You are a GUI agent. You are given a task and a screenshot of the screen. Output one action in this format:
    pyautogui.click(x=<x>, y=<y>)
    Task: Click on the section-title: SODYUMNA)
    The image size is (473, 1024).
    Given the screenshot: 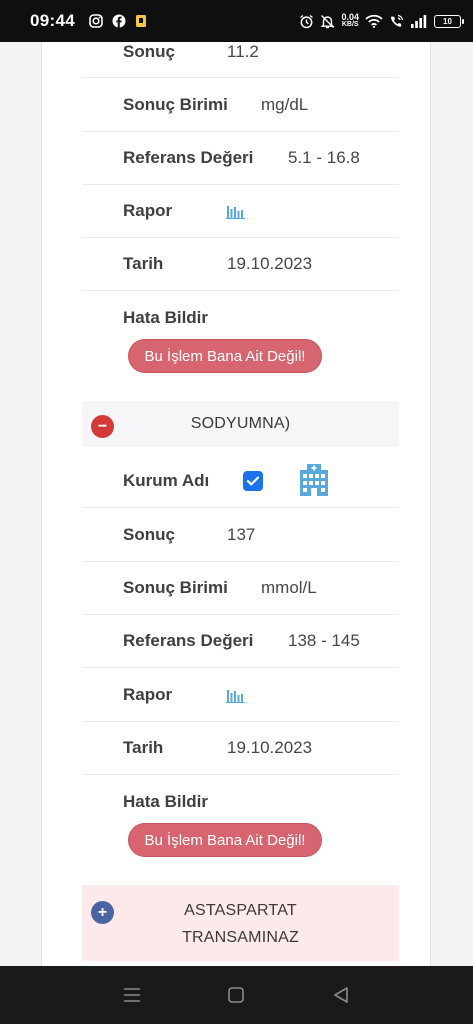 What is the action you would take?
    pyautogui.click(x=240, y=423)
    